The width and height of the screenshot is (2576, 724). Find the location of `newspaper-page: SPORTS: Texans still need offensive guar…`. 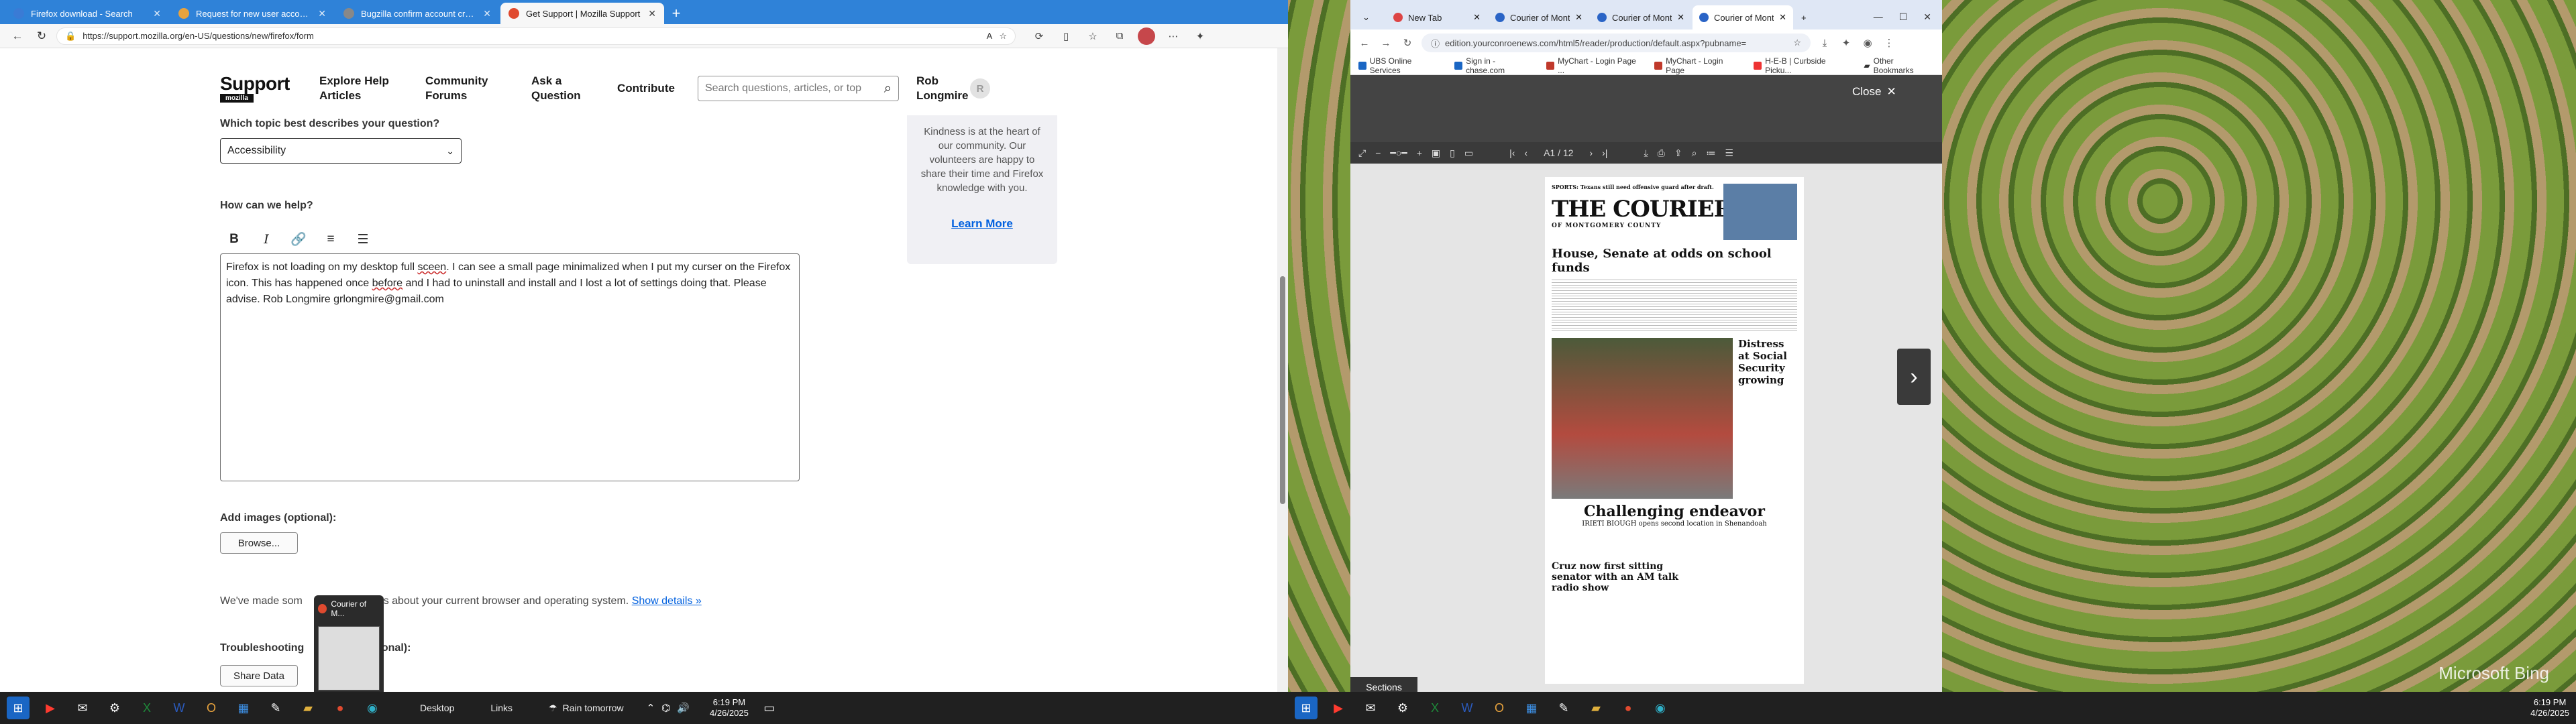

newspaper-page: SPORTS: Texans still need offensive guar… is located at coordinates (1674, 430).